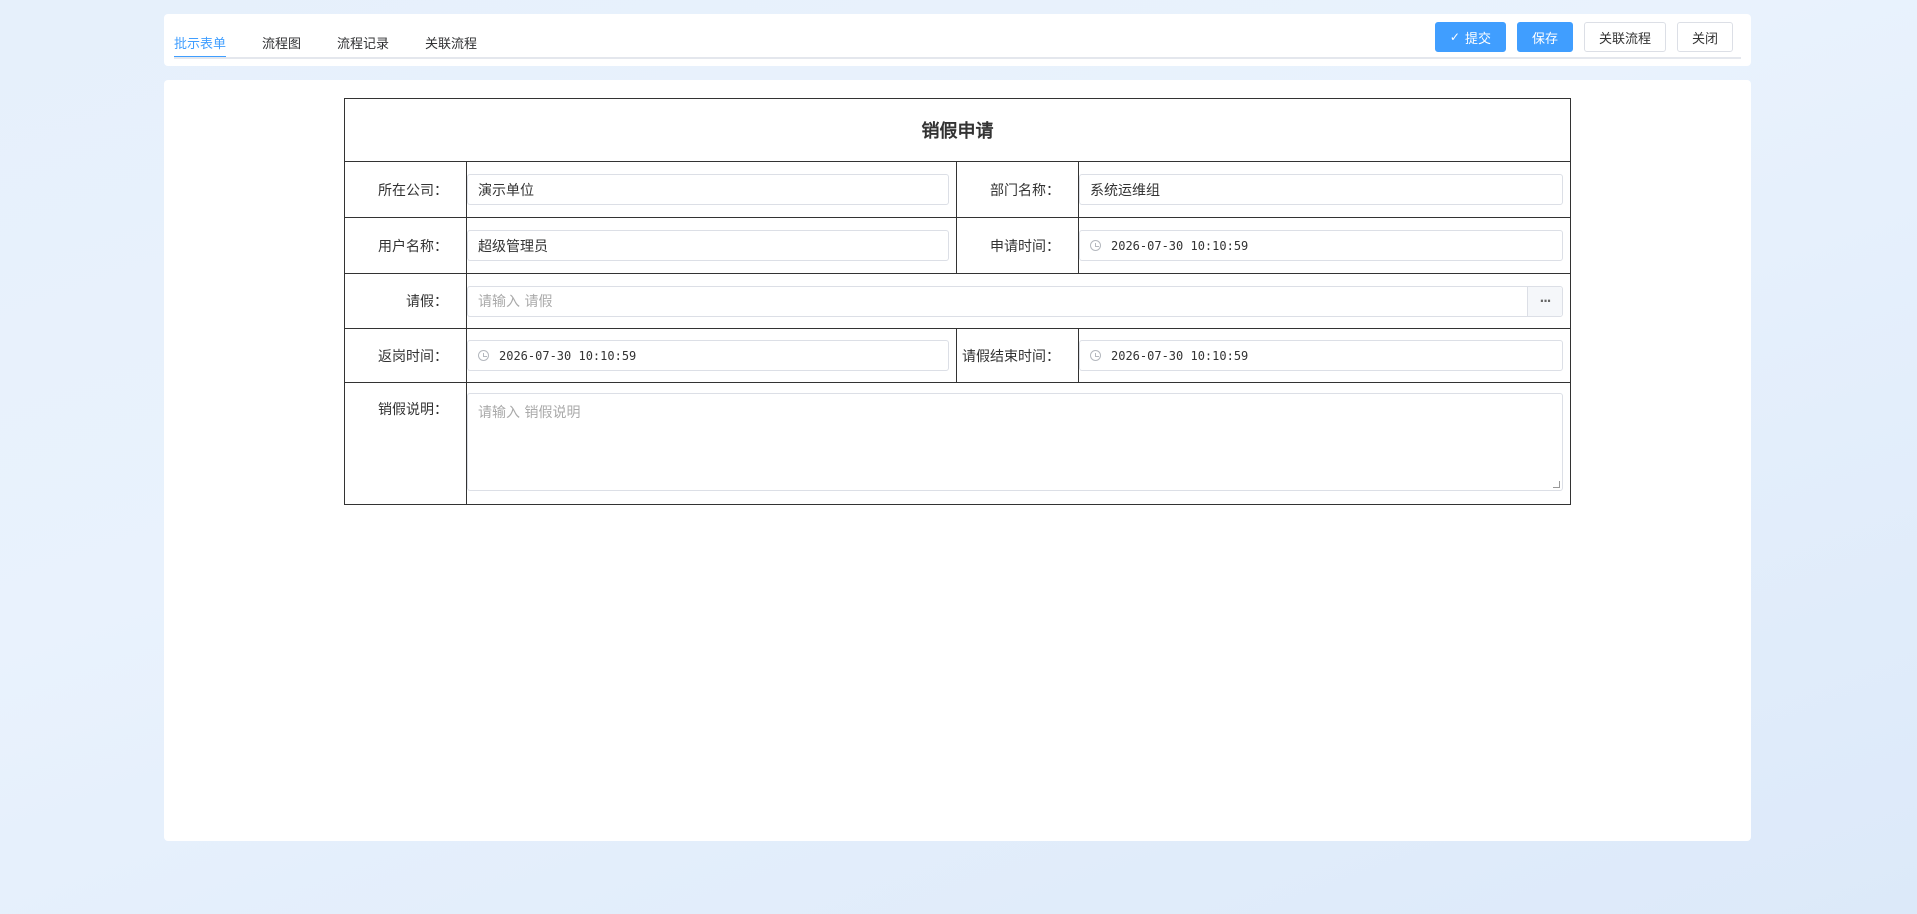  What do you see at coordinates (708, 189) in the screenshot?
I see `company-field: 演示单位` at bounding box center [708, 189].